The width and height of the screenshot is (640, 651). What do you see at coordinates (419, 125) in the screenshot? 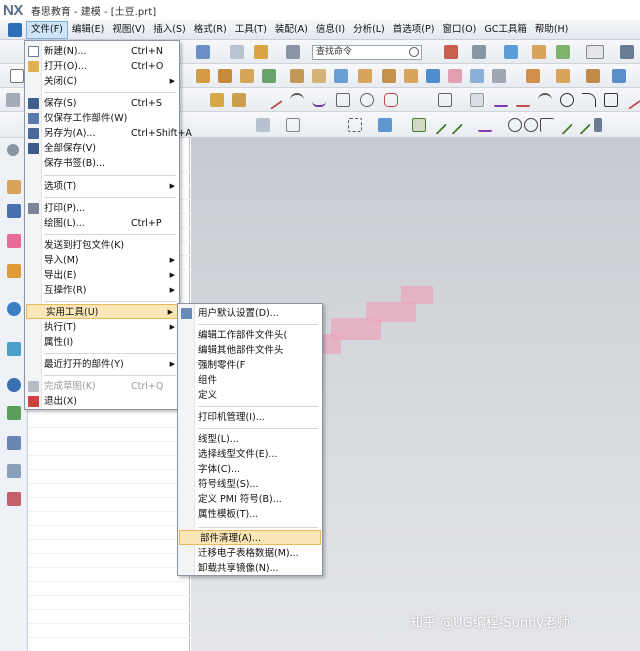
I see `snap-end-icon` at bounding box center [419, 125].